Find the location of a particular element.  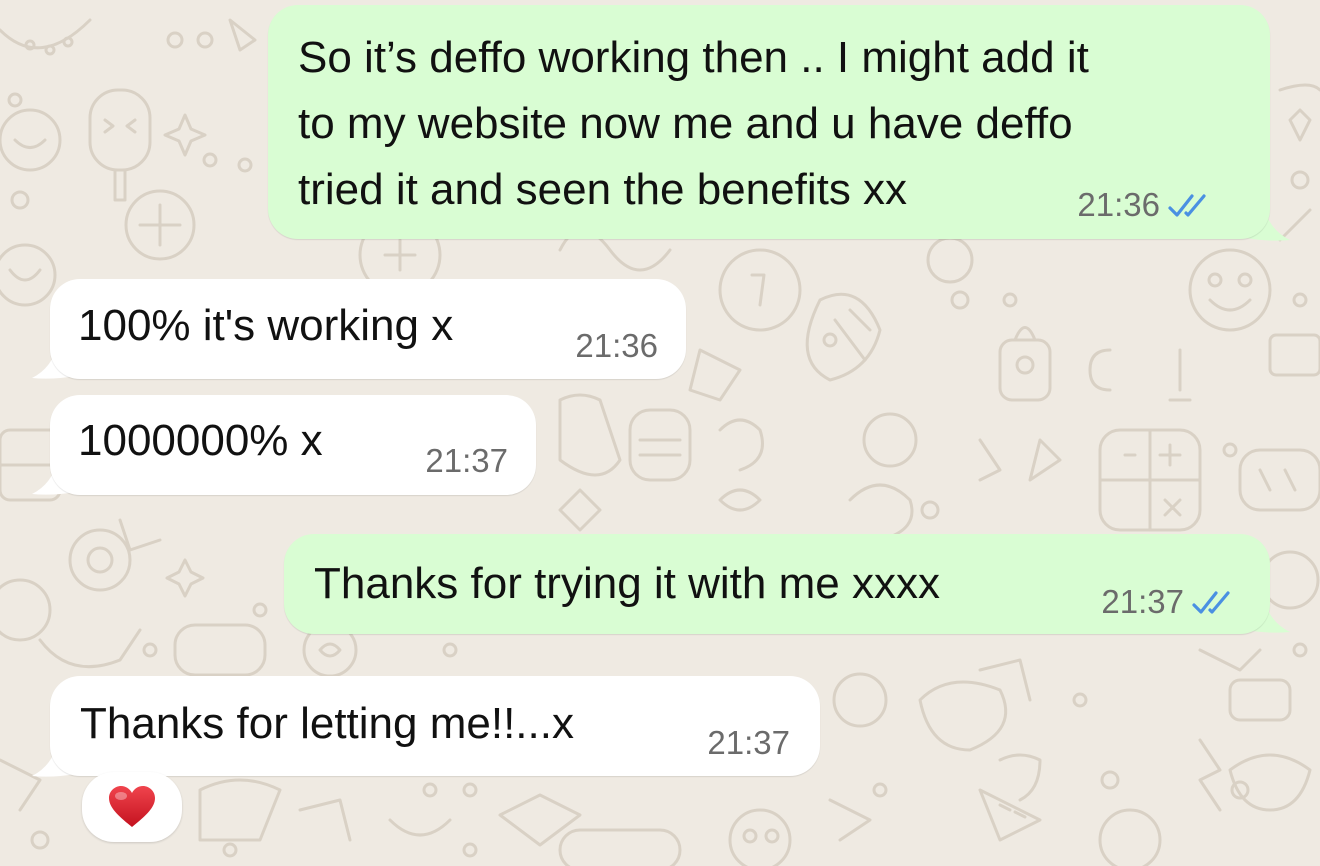

message-bubble-incoming: Thanks for letting me!!...x 21:37 is located at coordinates (435, 726).